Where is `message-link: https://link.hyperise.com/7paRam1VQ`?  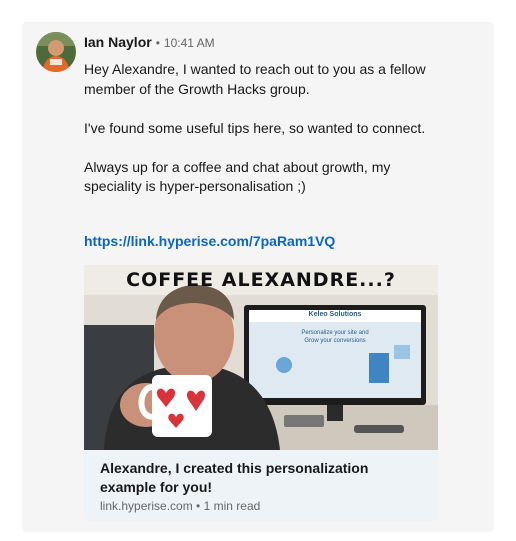 message-link: https://link.hyperise.com/7paRam1VQ is located at coordinates (209, 241).